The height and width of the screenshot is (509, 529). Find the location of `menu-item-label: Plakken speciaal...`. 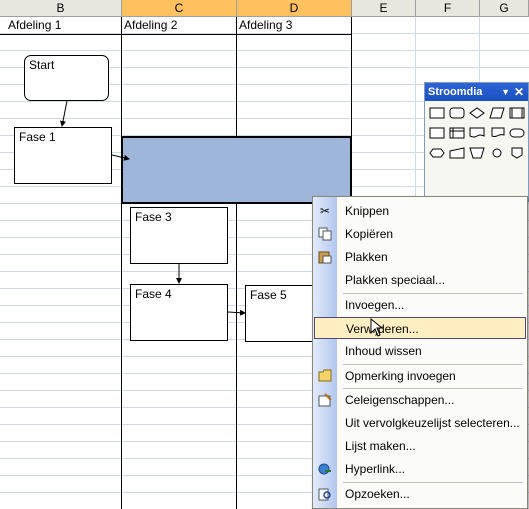

menu-item-label: Plakken speciaal... is located at coordinates (395, 280).